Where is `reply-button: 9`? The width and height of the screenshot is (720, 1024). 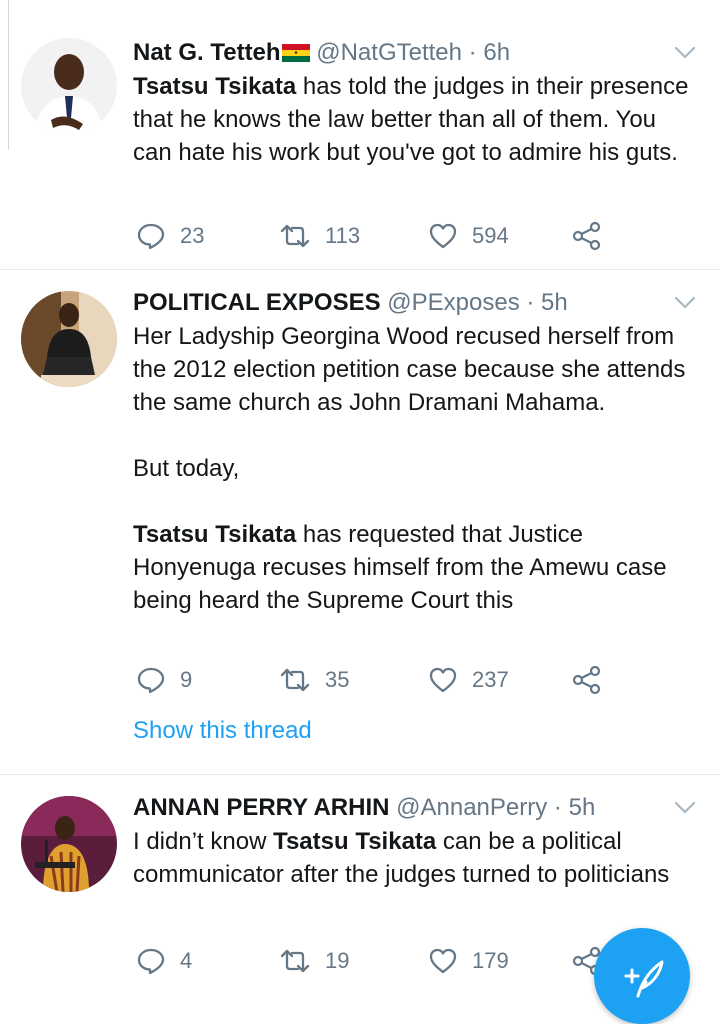 reply-button: 9 is located at coordinates (164, 680).